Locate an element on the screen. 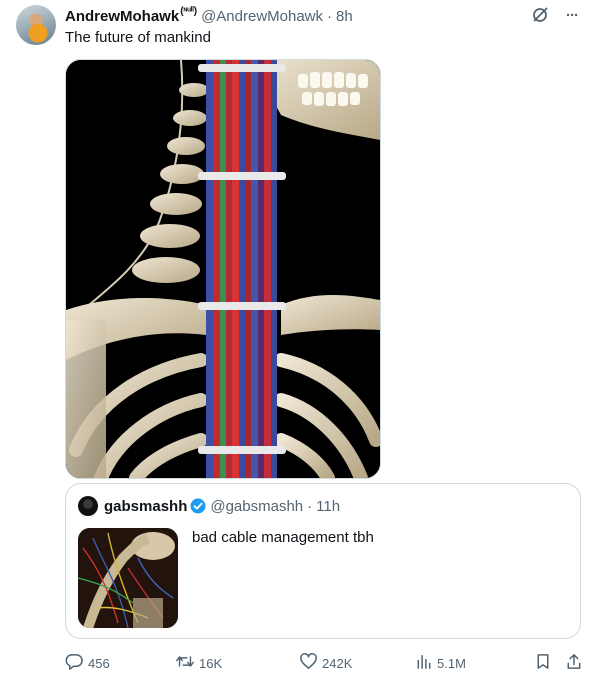 This screenshot has height=687, width=599. reply-icon is located at coordinates (76, 663).